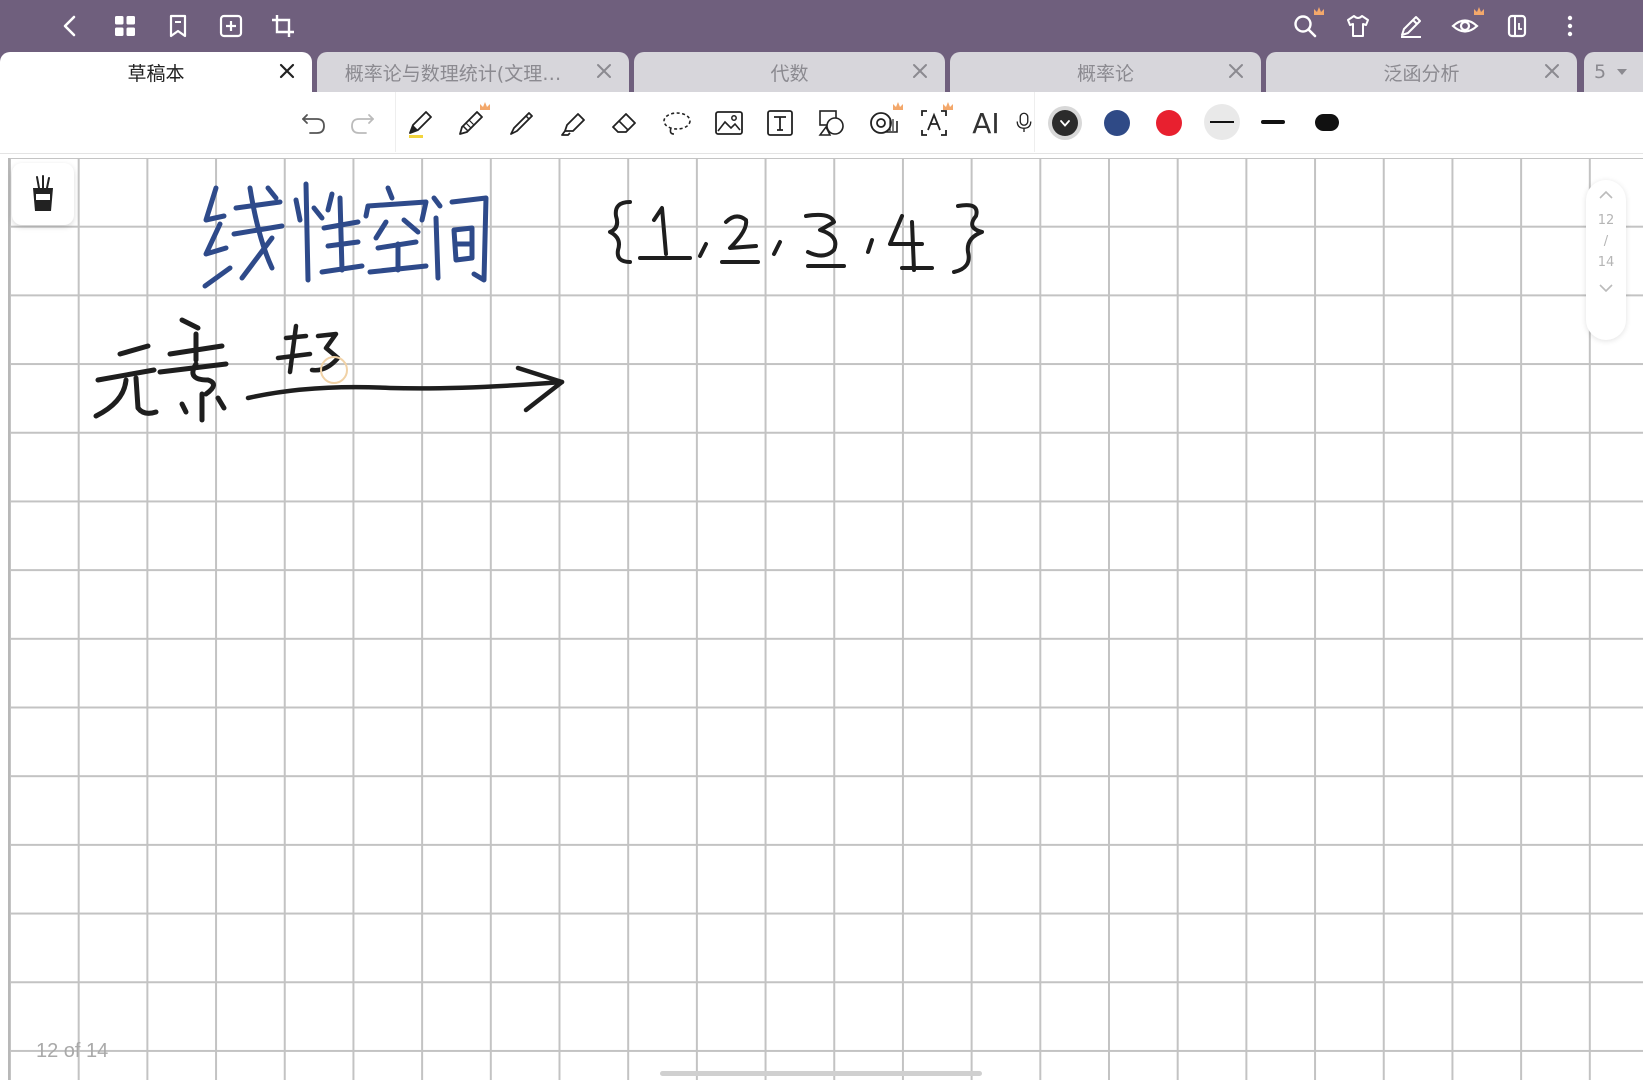 This screenshot has width=1643, height=1080. I want to click on handwriting-linear-space, so click(345, 235).